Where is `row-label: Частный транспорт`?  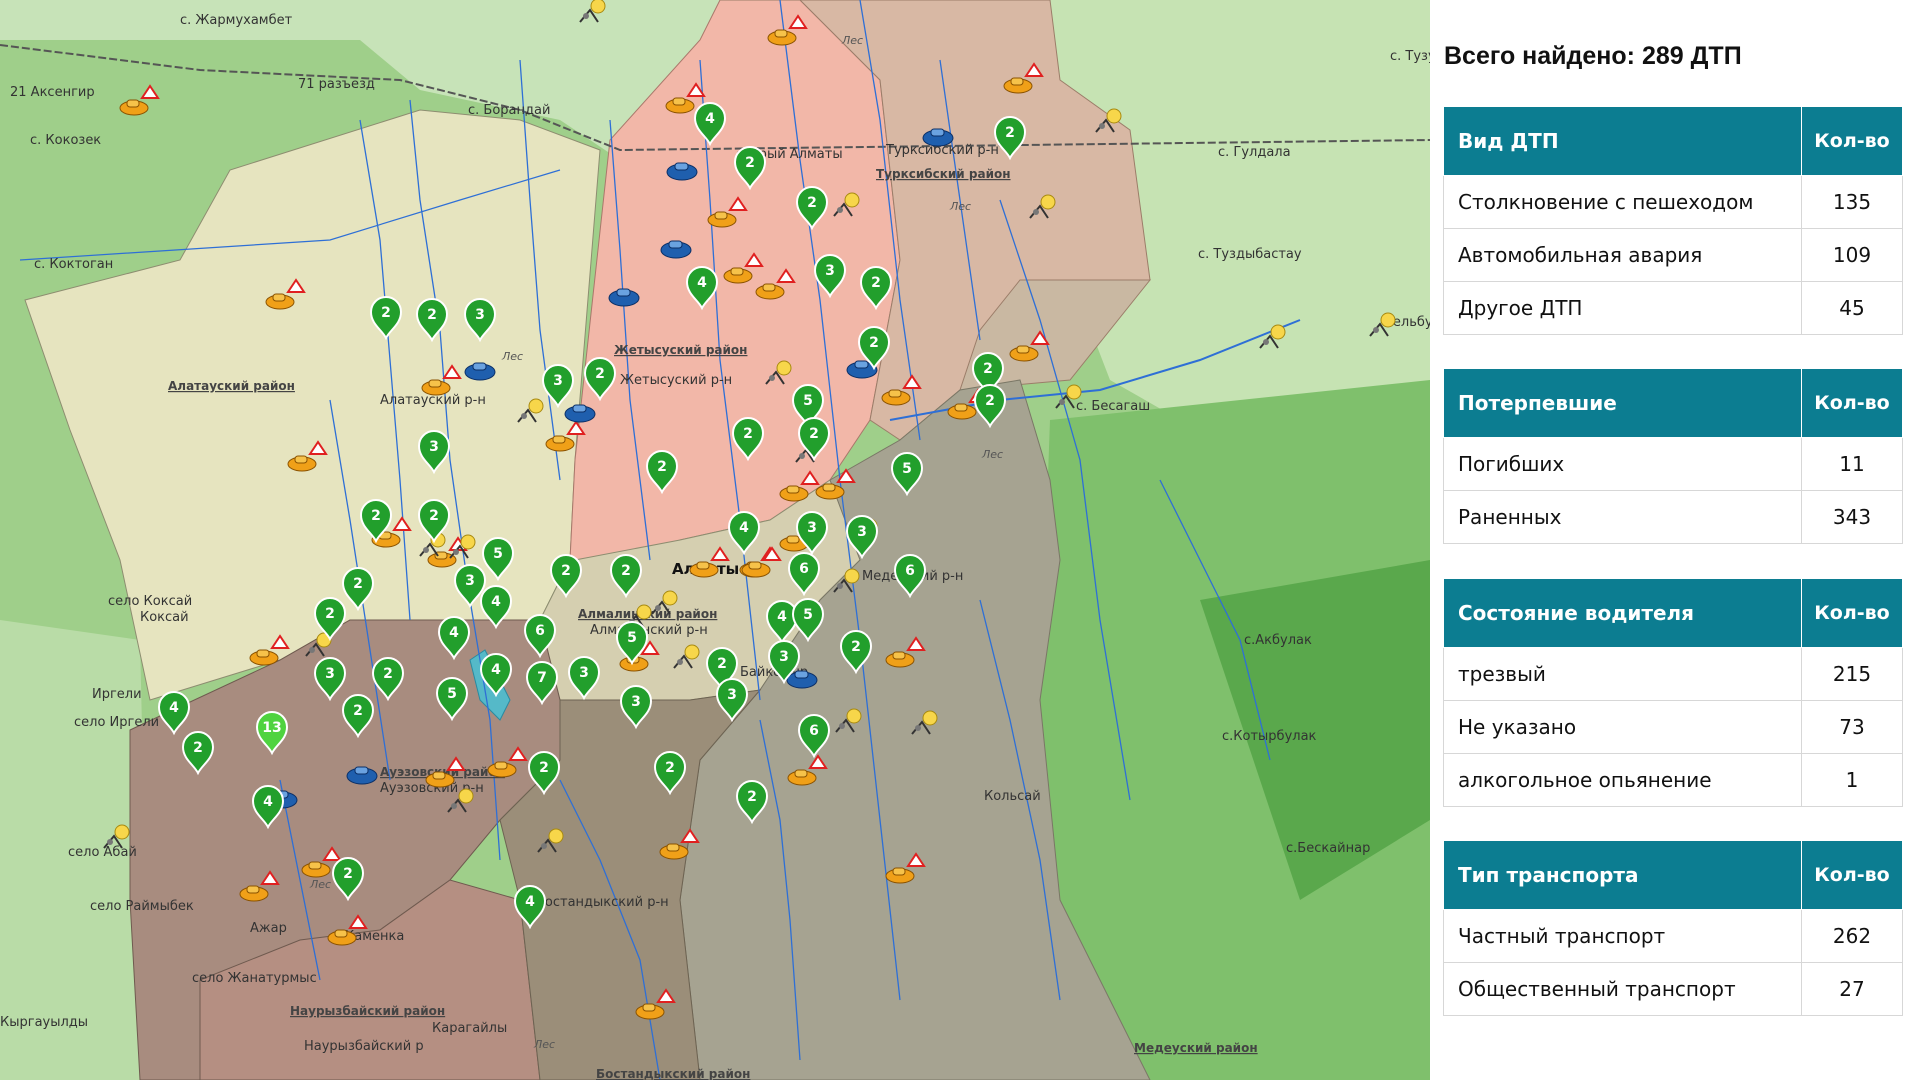
row-label: Частный транспорт is located at coordinates (1622, 936).